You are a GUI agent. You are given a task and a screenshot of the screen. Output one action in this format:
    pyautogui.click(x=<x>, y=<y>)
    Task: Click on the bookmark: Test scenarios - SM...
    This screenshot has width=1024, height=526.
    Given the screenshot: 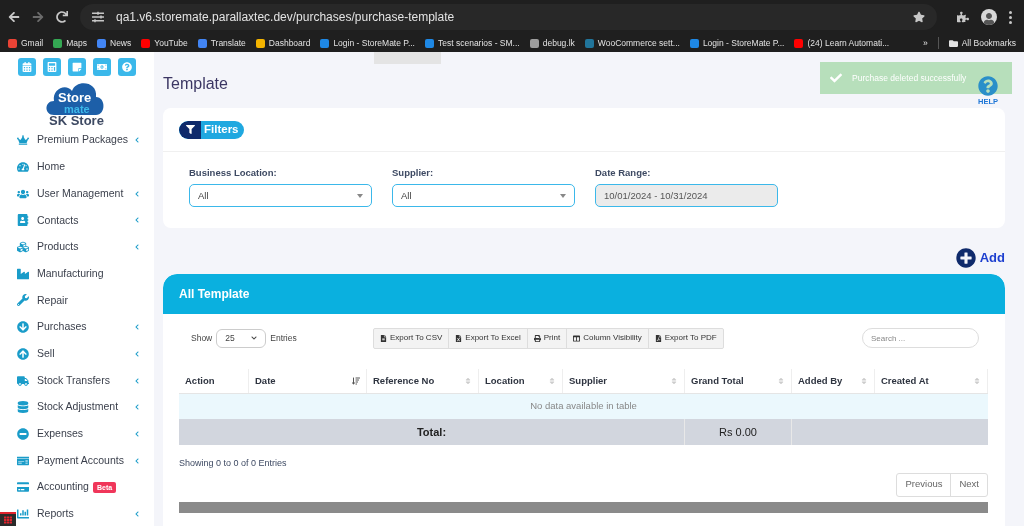 What is the action you would take?
    pyautogui.click(x=472, y=43)
    